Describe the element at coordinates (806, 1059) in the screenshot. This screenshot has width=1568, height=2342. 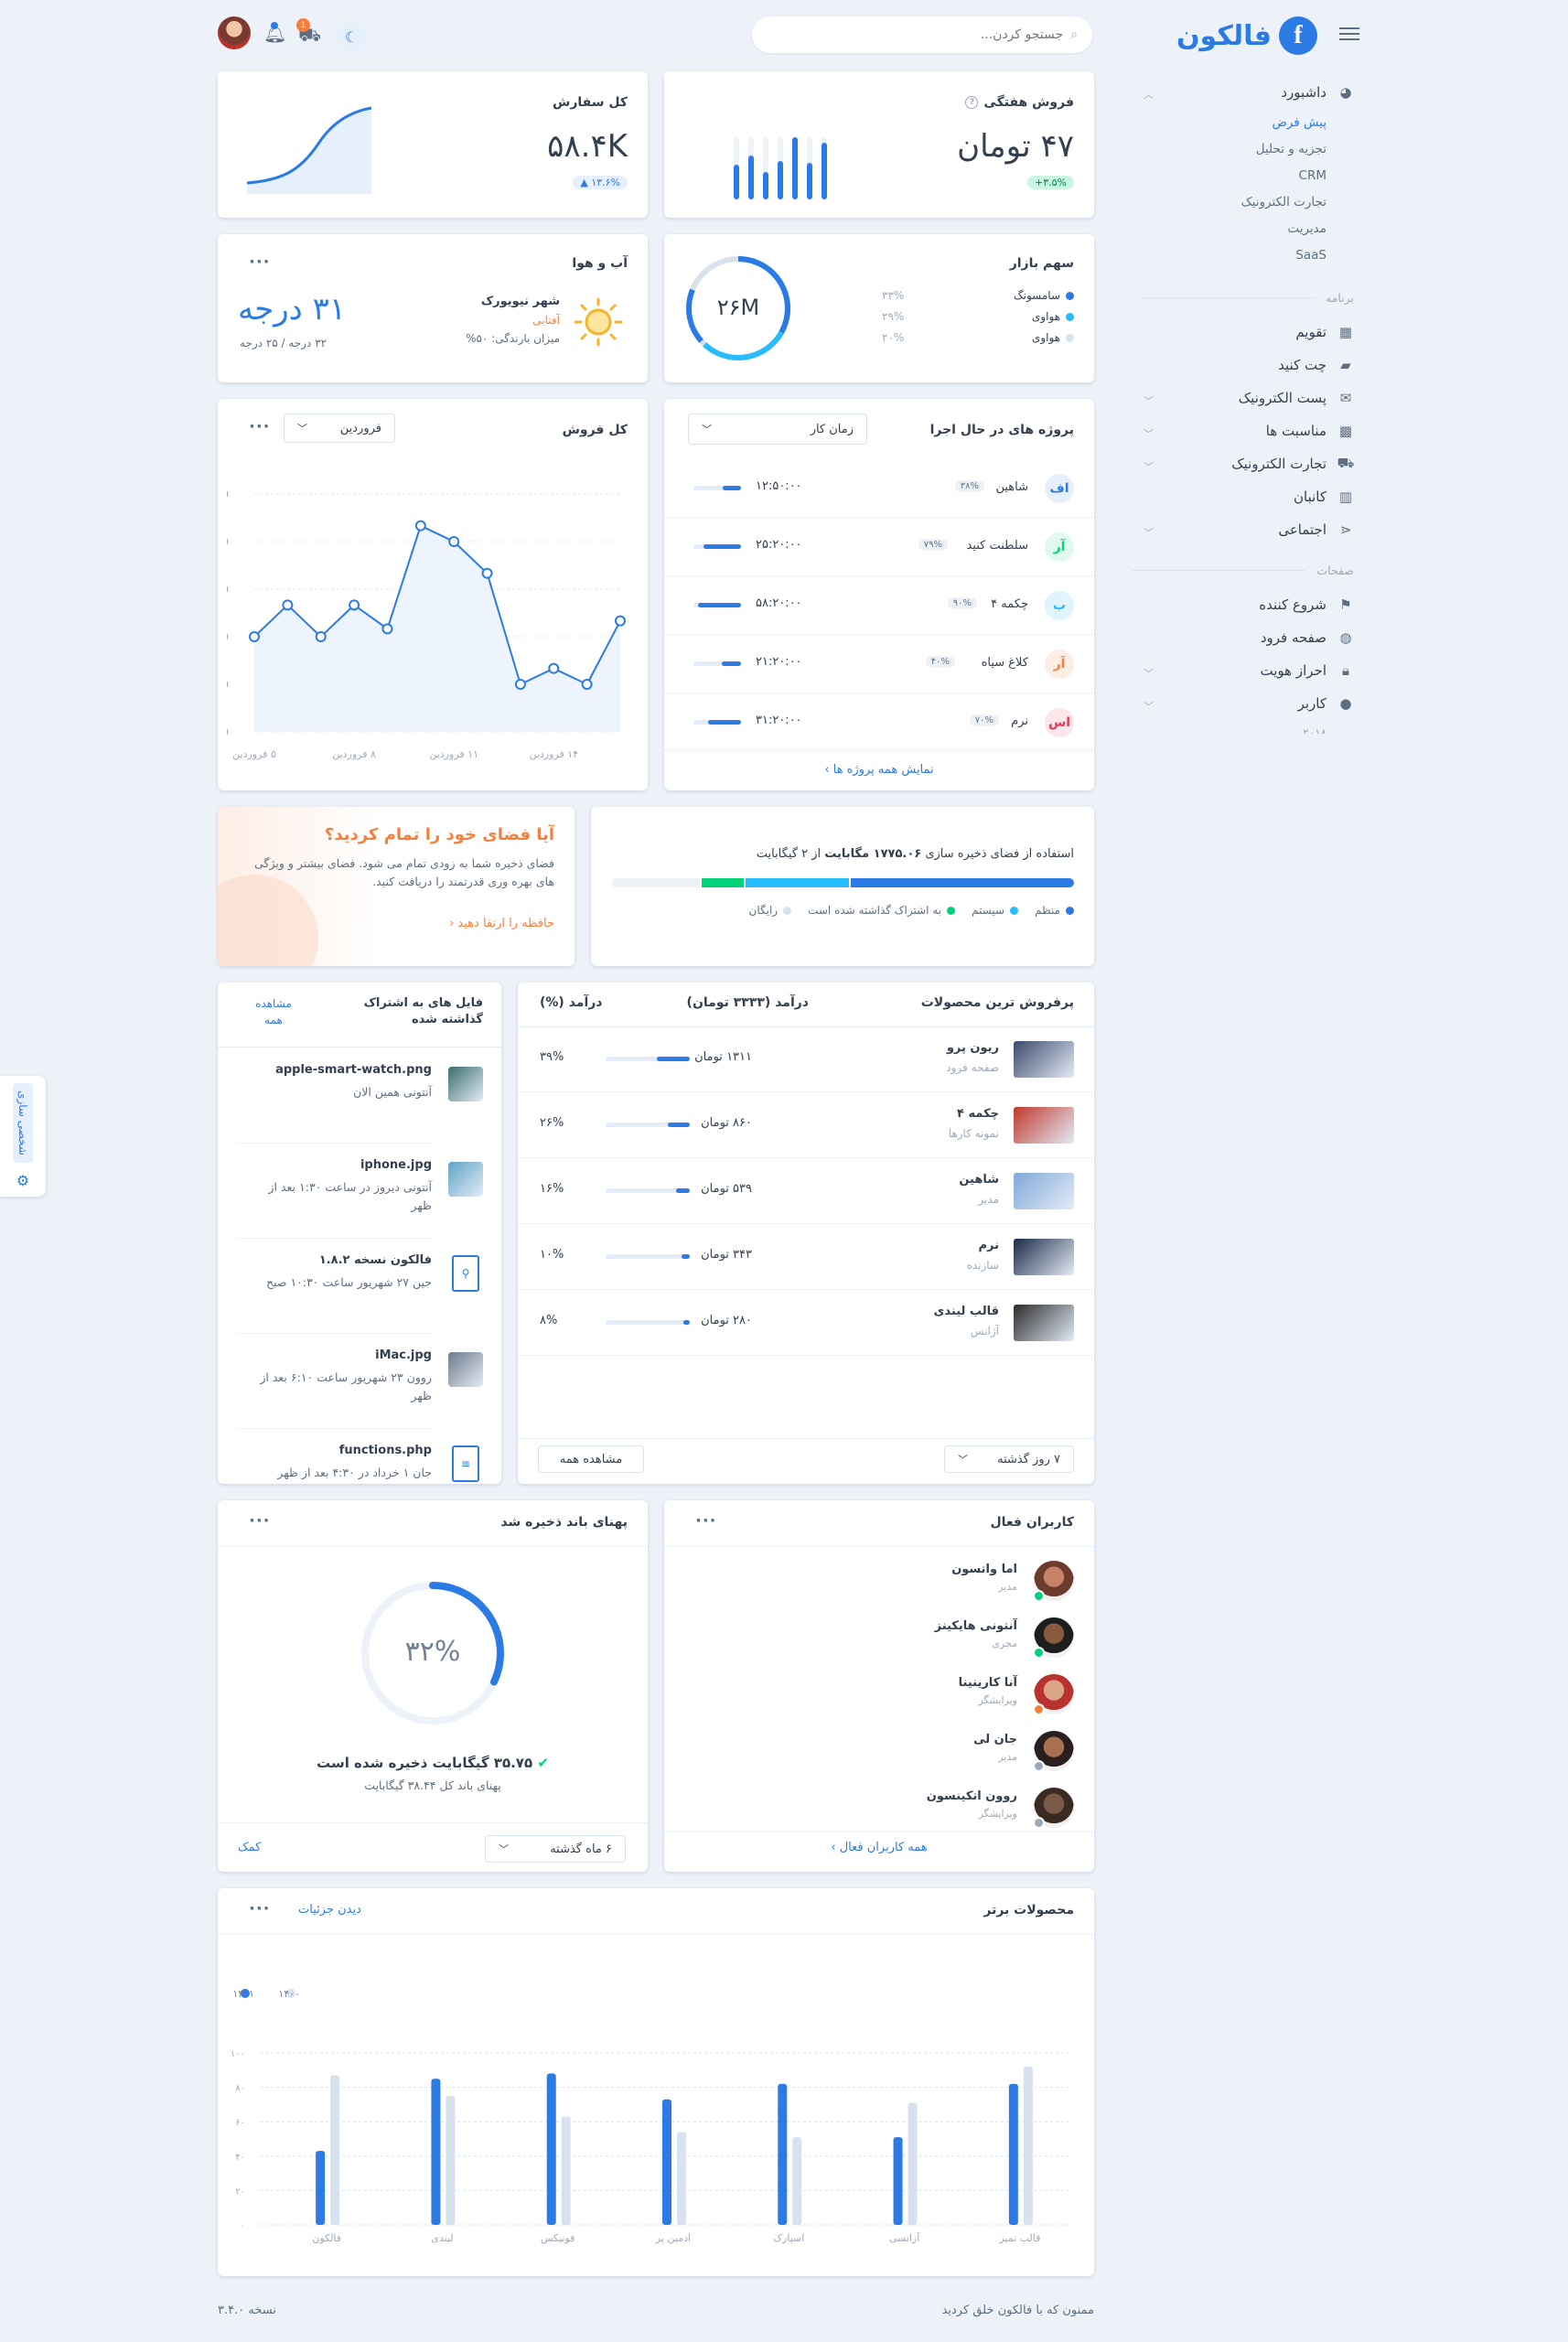
I see `table-row: ریون پرو صفحه فرود ۱۳۱۱ تومان ۳۹%` at that location.